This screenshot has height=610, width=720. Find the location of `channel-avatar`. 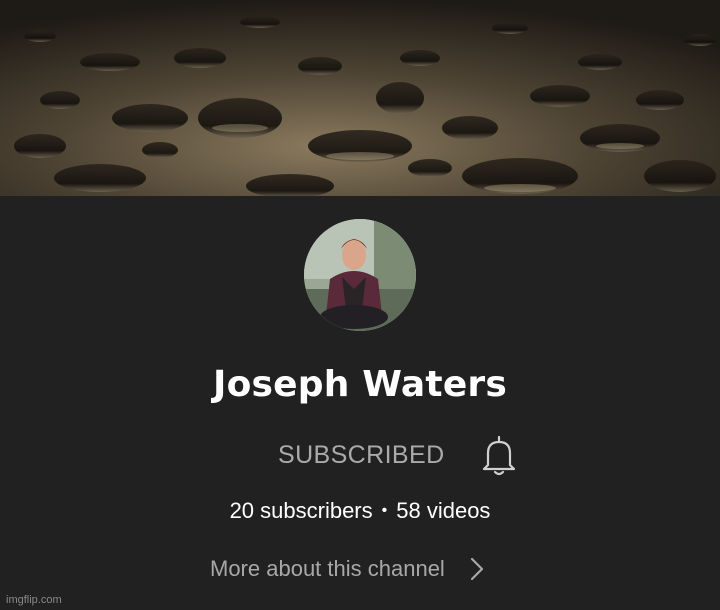

channel-avatar is located at coordinates (360, 275).